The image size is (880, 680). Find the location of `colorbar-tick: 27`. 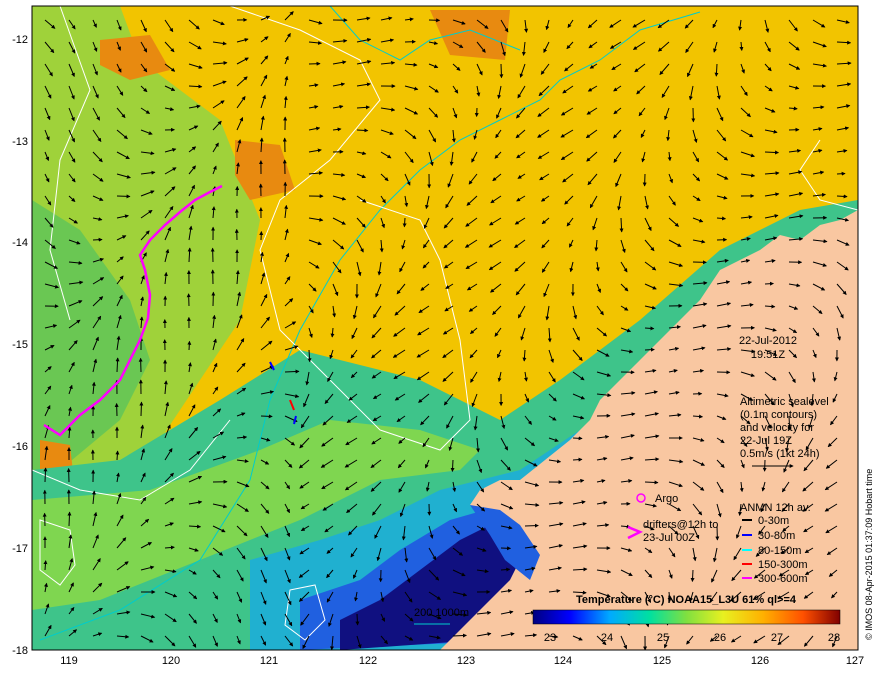

colorbar-tick: 27 is located at coordinates (777, 638).